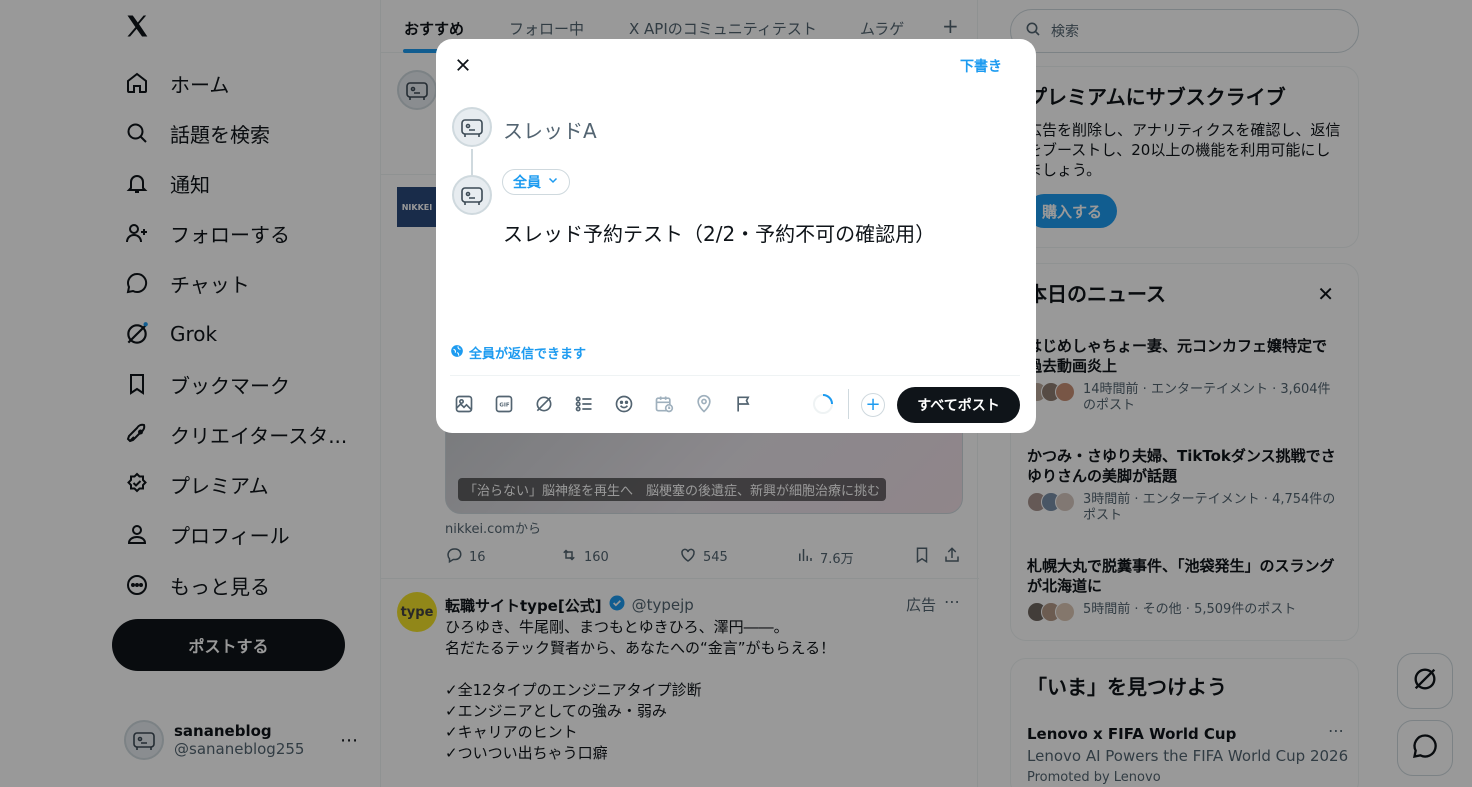 This screenshot has width=1472, height=787. I want to click on globe-icon, so click(457, 353).